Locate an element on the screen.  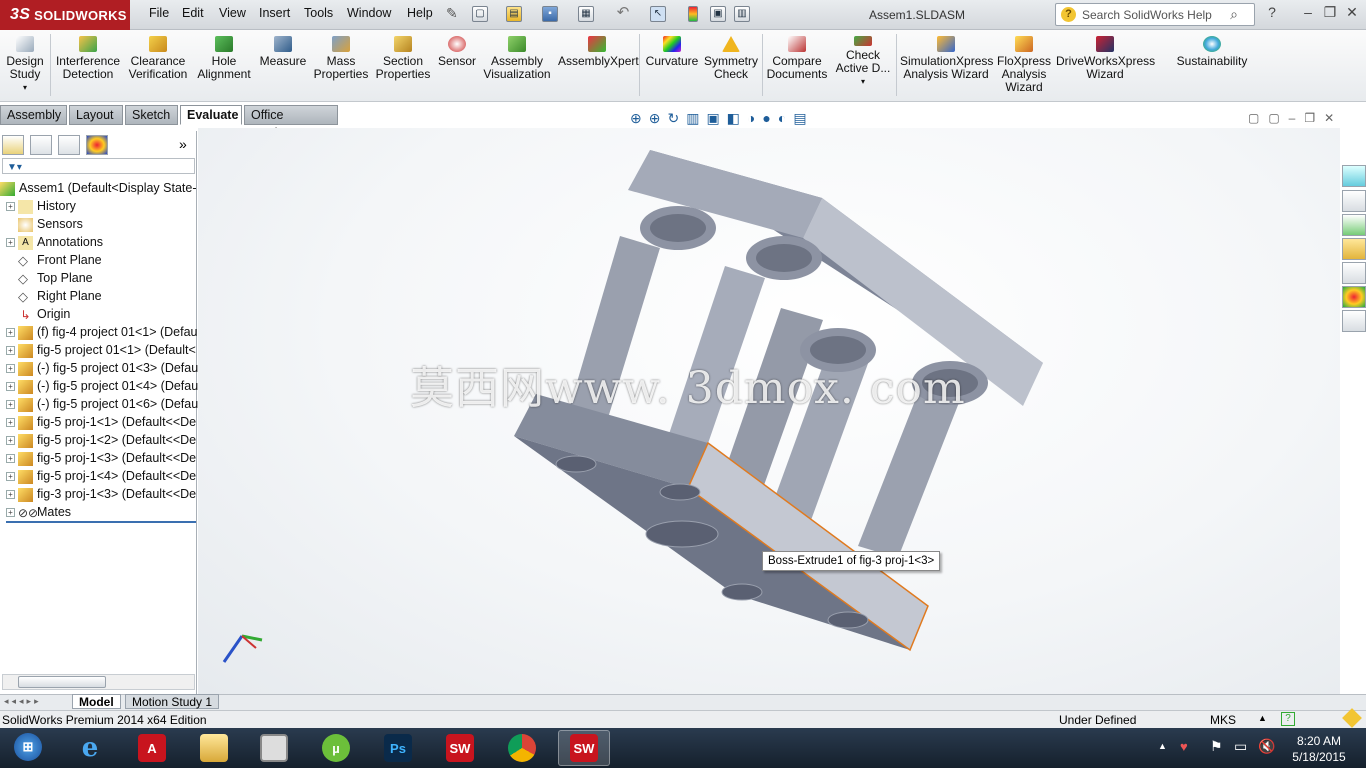
appearances-icon is located at coordinates (1354, 297).